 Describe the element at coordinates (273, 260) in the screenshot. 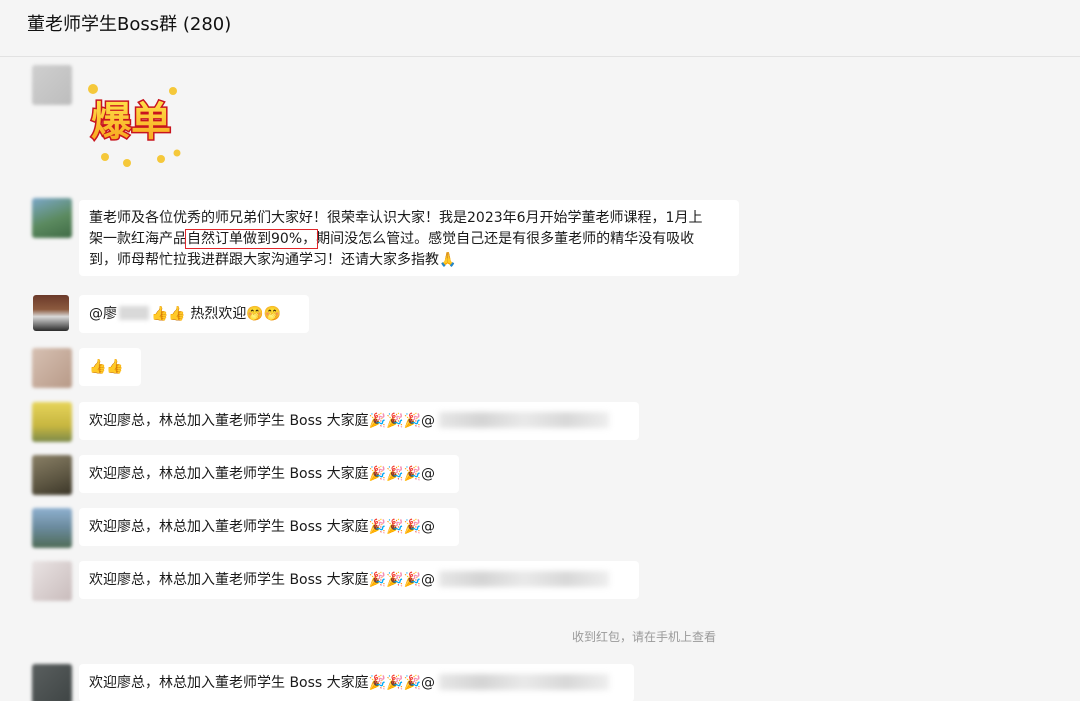

I see `message-line: 到，师母帮忙拉我进群跟大家沟通学习！还请大家多指教🙏` at that location.